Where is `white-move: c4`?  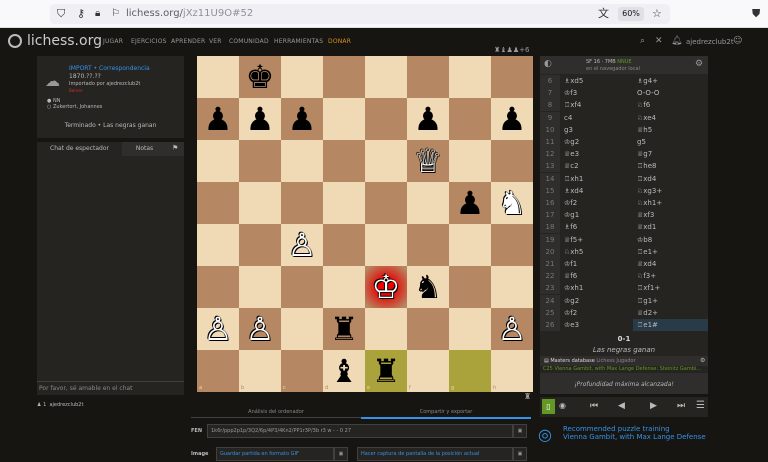 white-move: c4 is located at coordinates (568, 118).